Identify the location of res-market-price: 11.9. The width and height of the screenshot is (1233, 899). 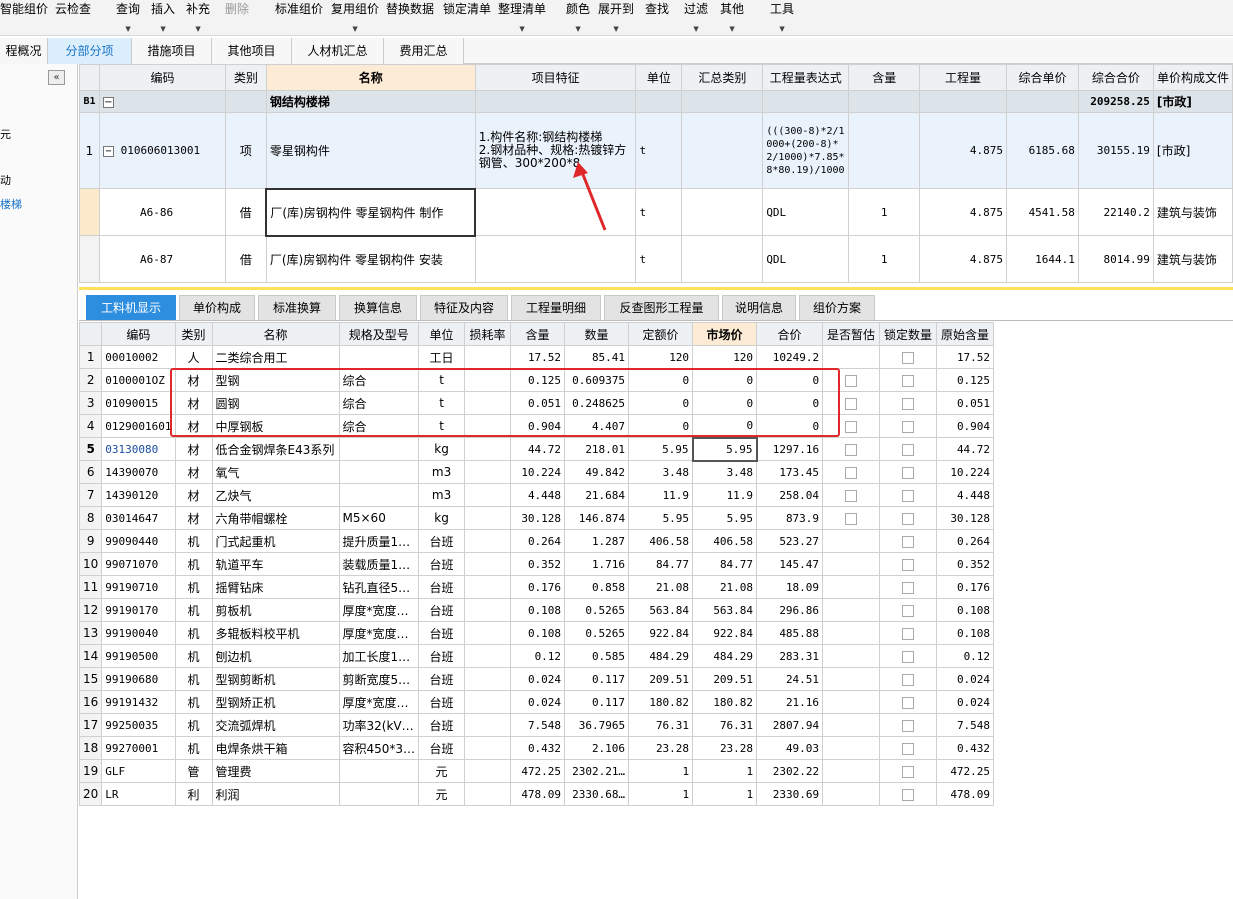
(725, 495).